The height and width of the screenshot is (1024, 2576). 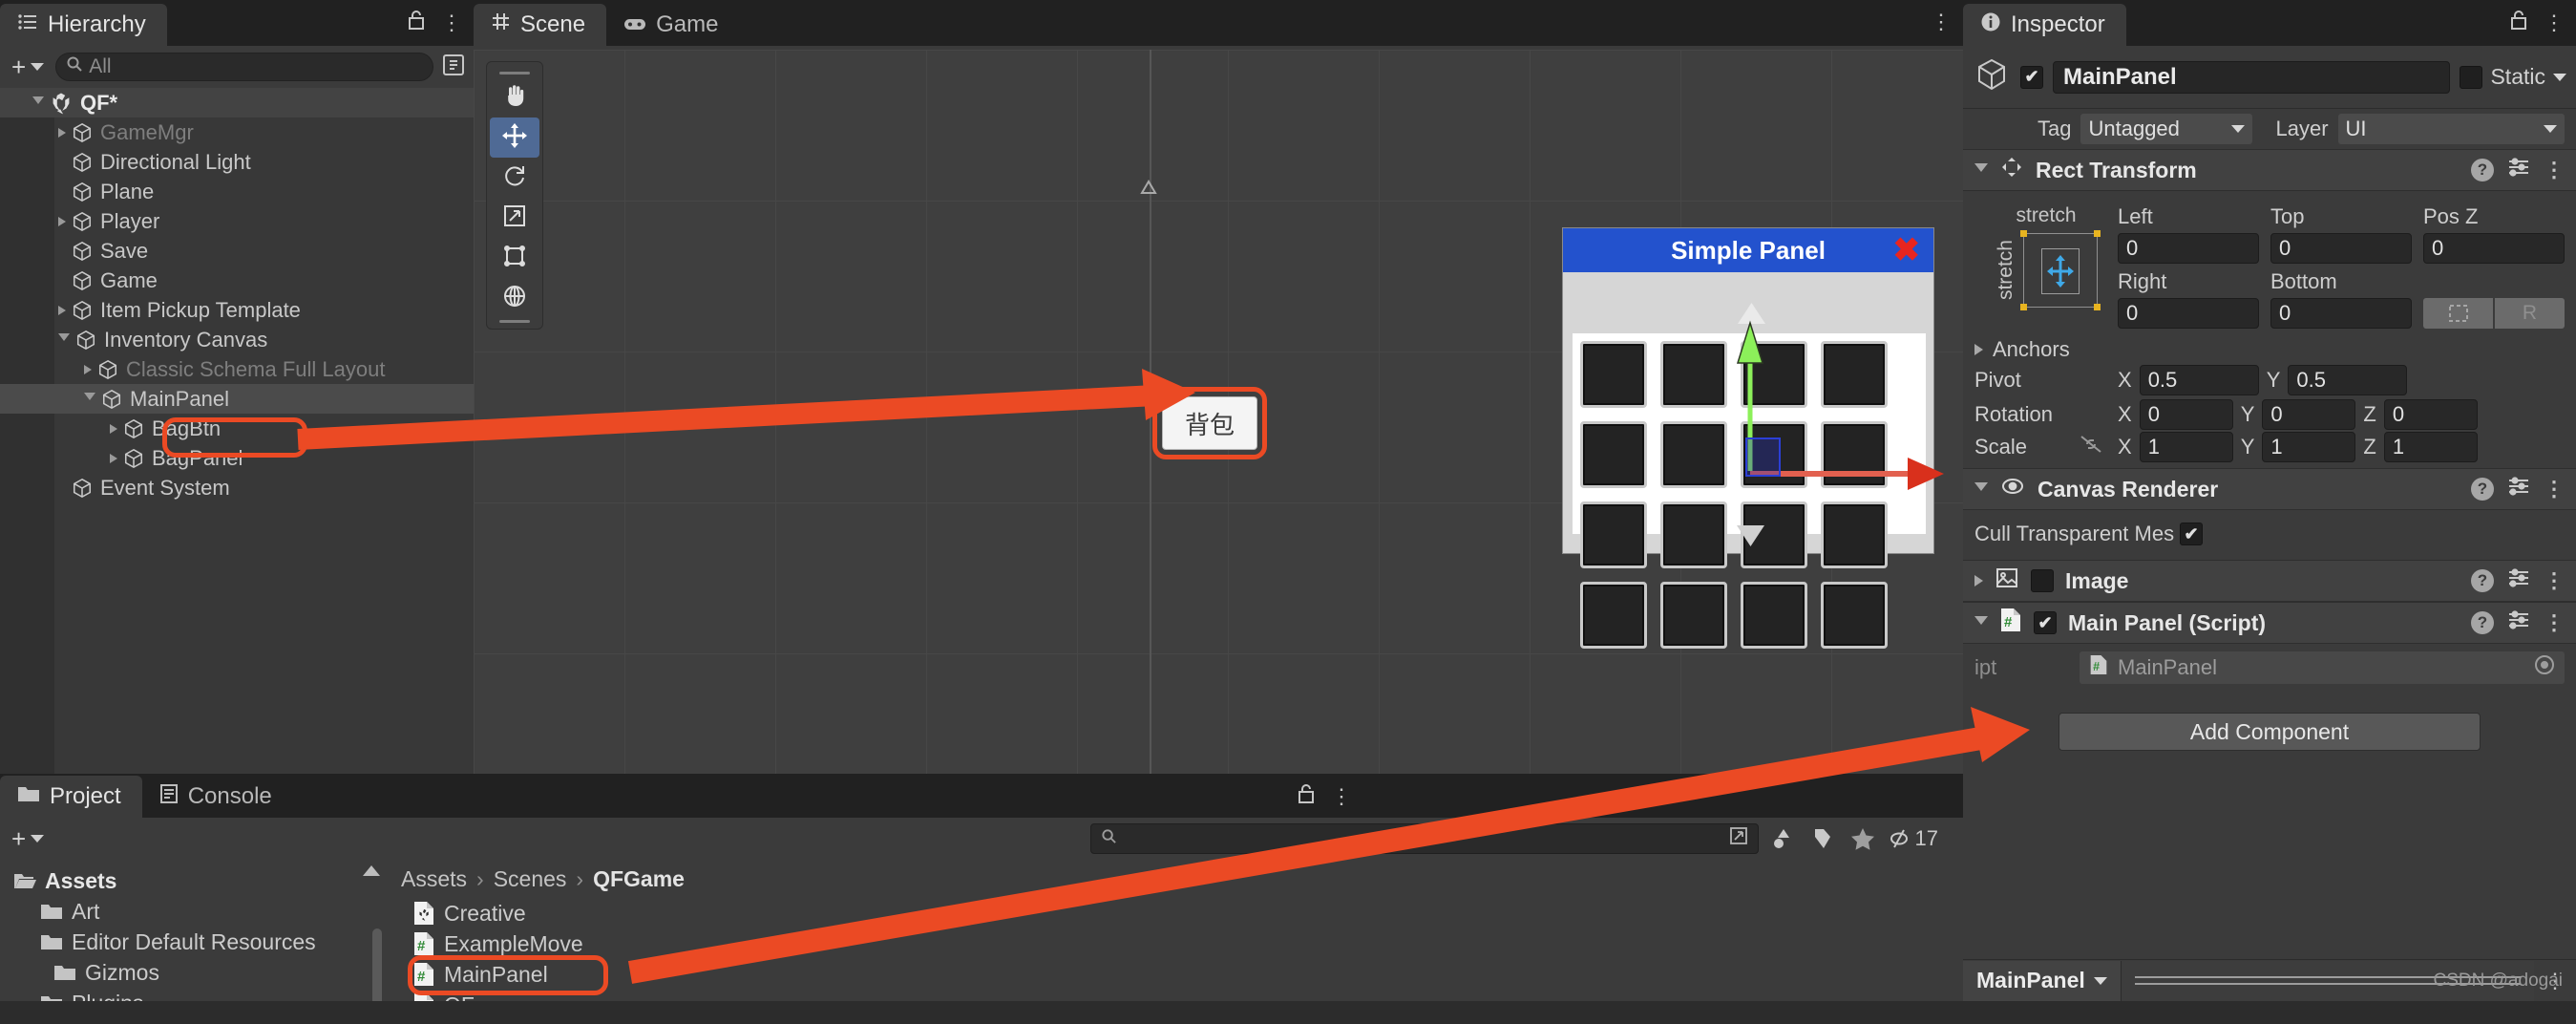 What do you see at coordinates (672, 25) in the screenshot?
I see `tab-game: Game` at bounding box center [672, 25].